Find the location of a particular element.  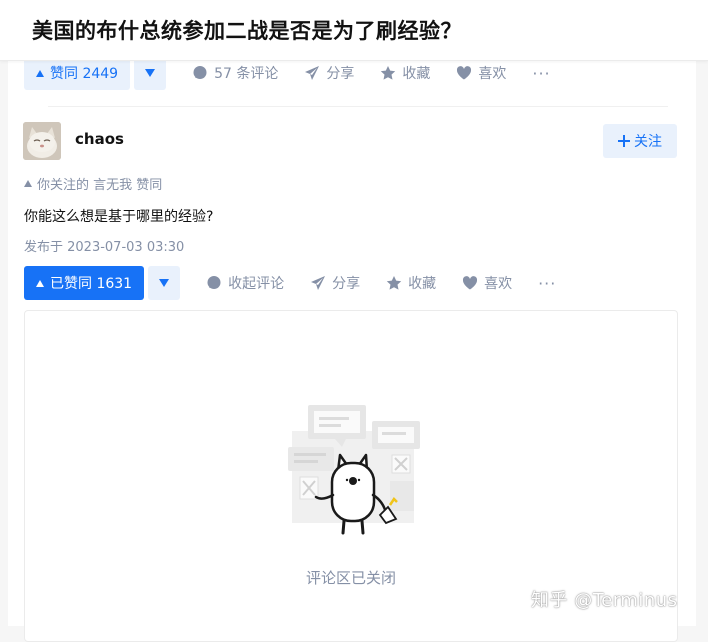

cat-avatar-icon is located at coordinates (42, 141).